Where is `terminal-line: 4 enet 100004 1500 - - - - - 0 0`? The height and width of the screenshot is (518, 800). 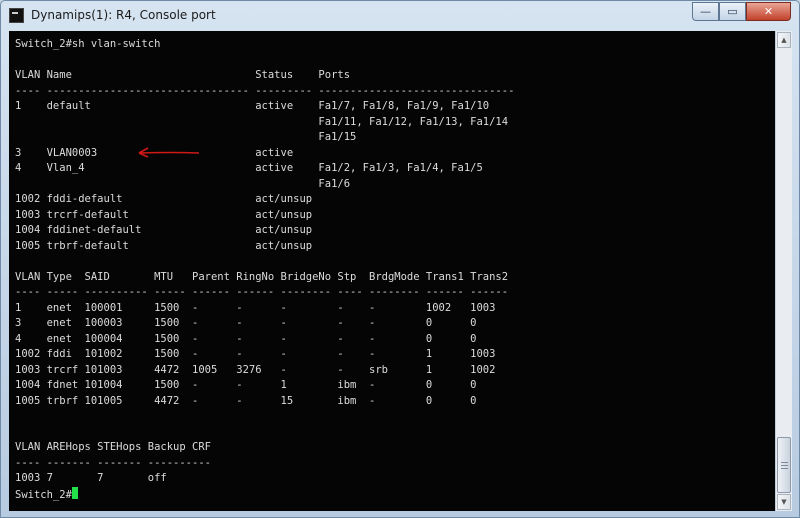
terminal-line: 4 enet 100004 1500 - - - - - 0 0 is located at coordinates (246, 338).